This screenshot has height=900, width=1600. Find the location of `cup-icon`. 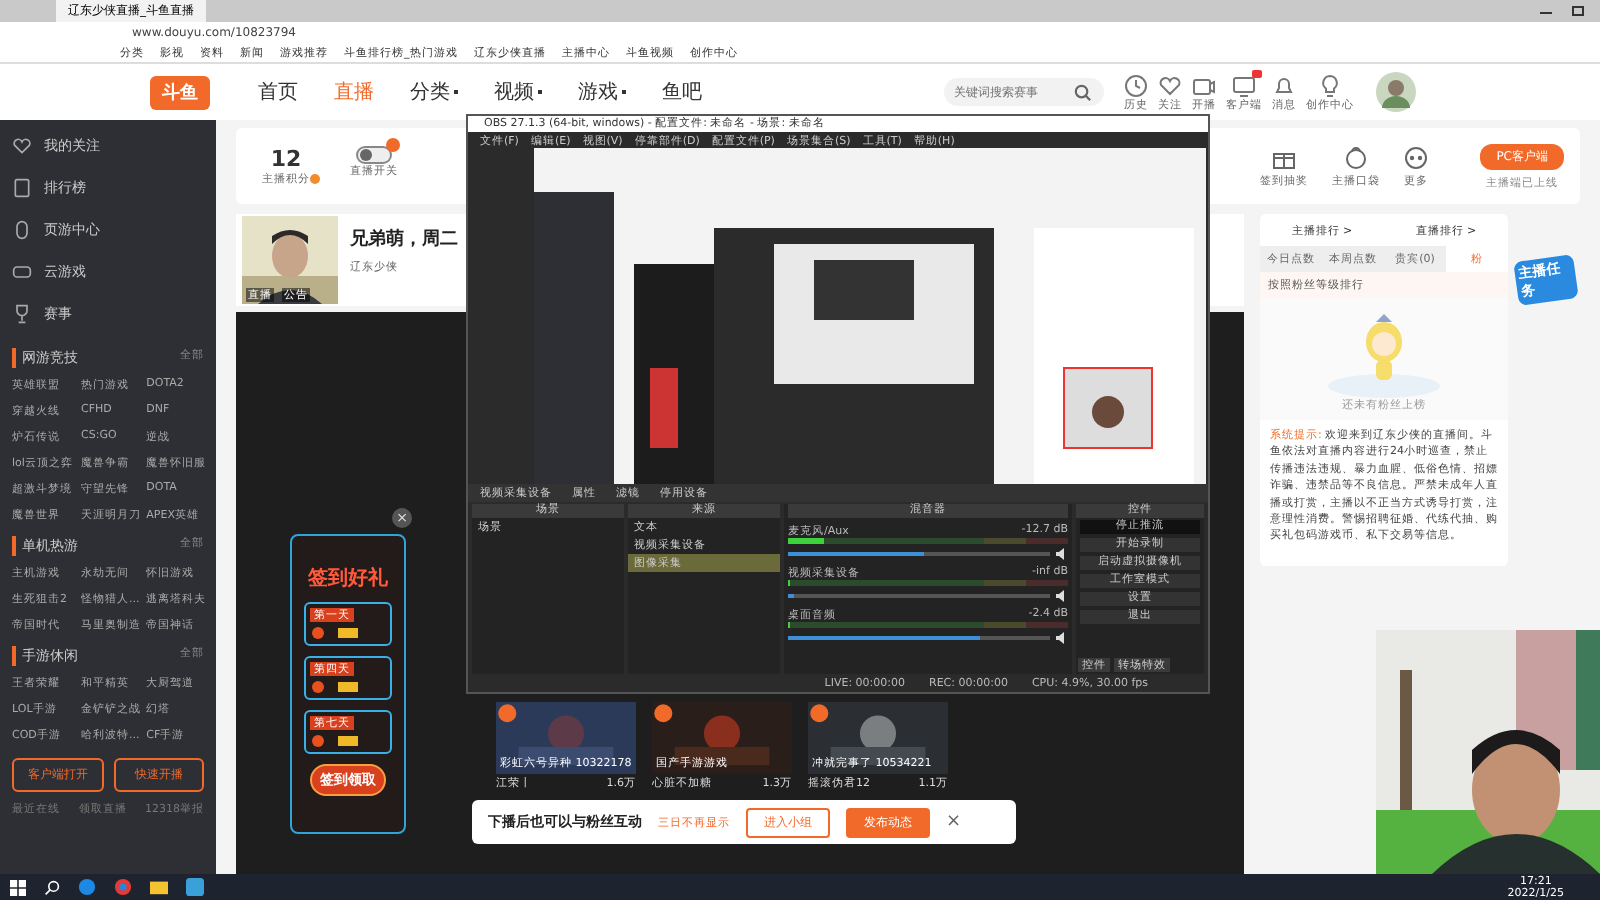

cup-icon is located at coordinates (22, 313).